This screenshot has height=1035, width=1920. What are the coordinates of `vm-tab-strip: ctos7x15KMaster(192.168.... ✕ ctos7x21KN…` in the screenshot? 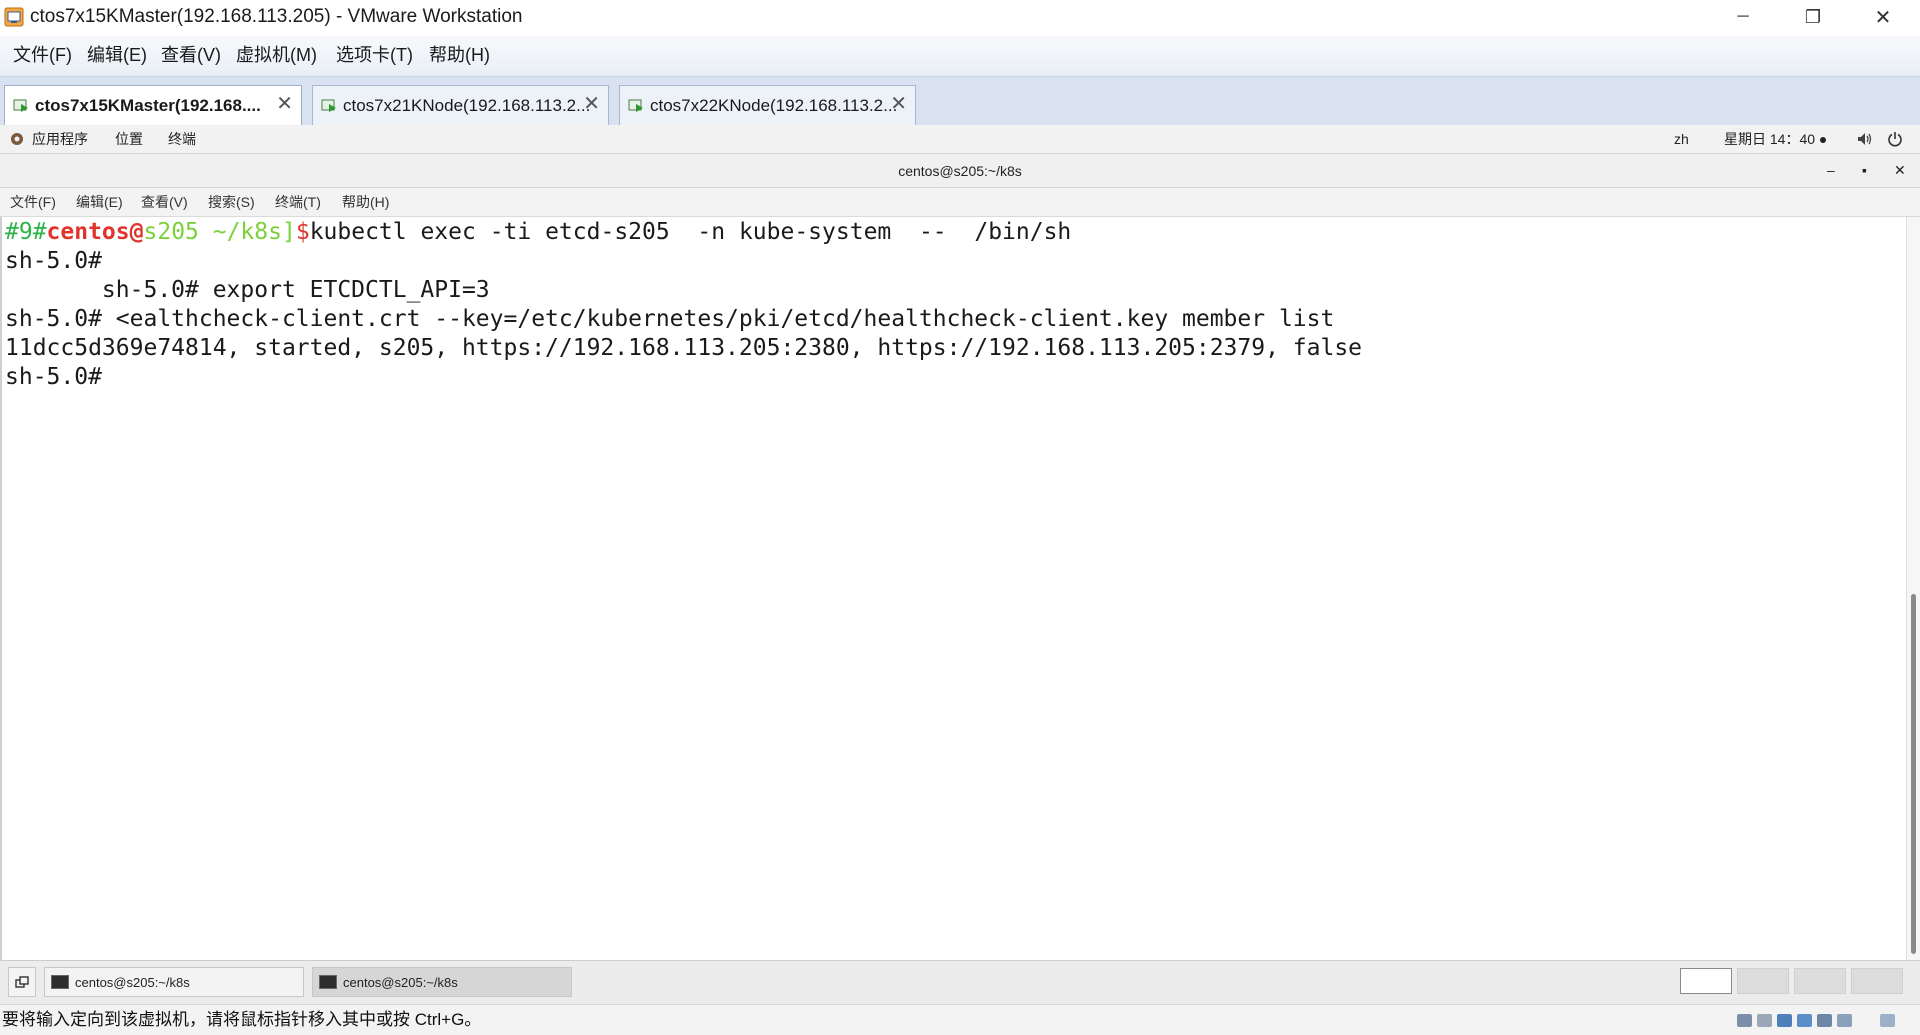 It's located at (960, 101).